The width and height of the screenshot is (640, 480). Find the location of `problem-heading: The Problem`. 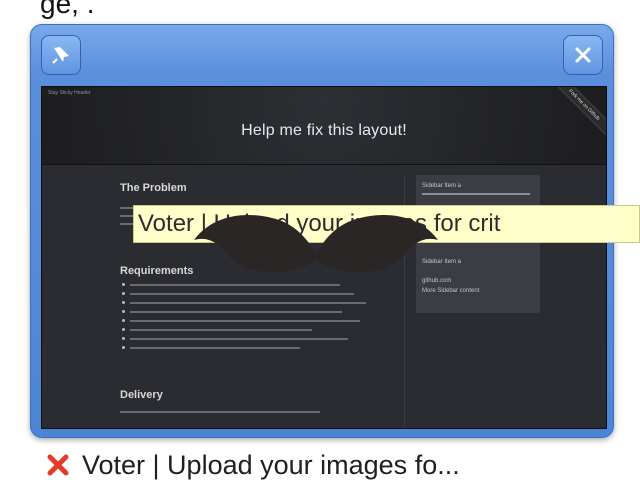

problem-heading: The Problem is located at coordinates (153, 188).